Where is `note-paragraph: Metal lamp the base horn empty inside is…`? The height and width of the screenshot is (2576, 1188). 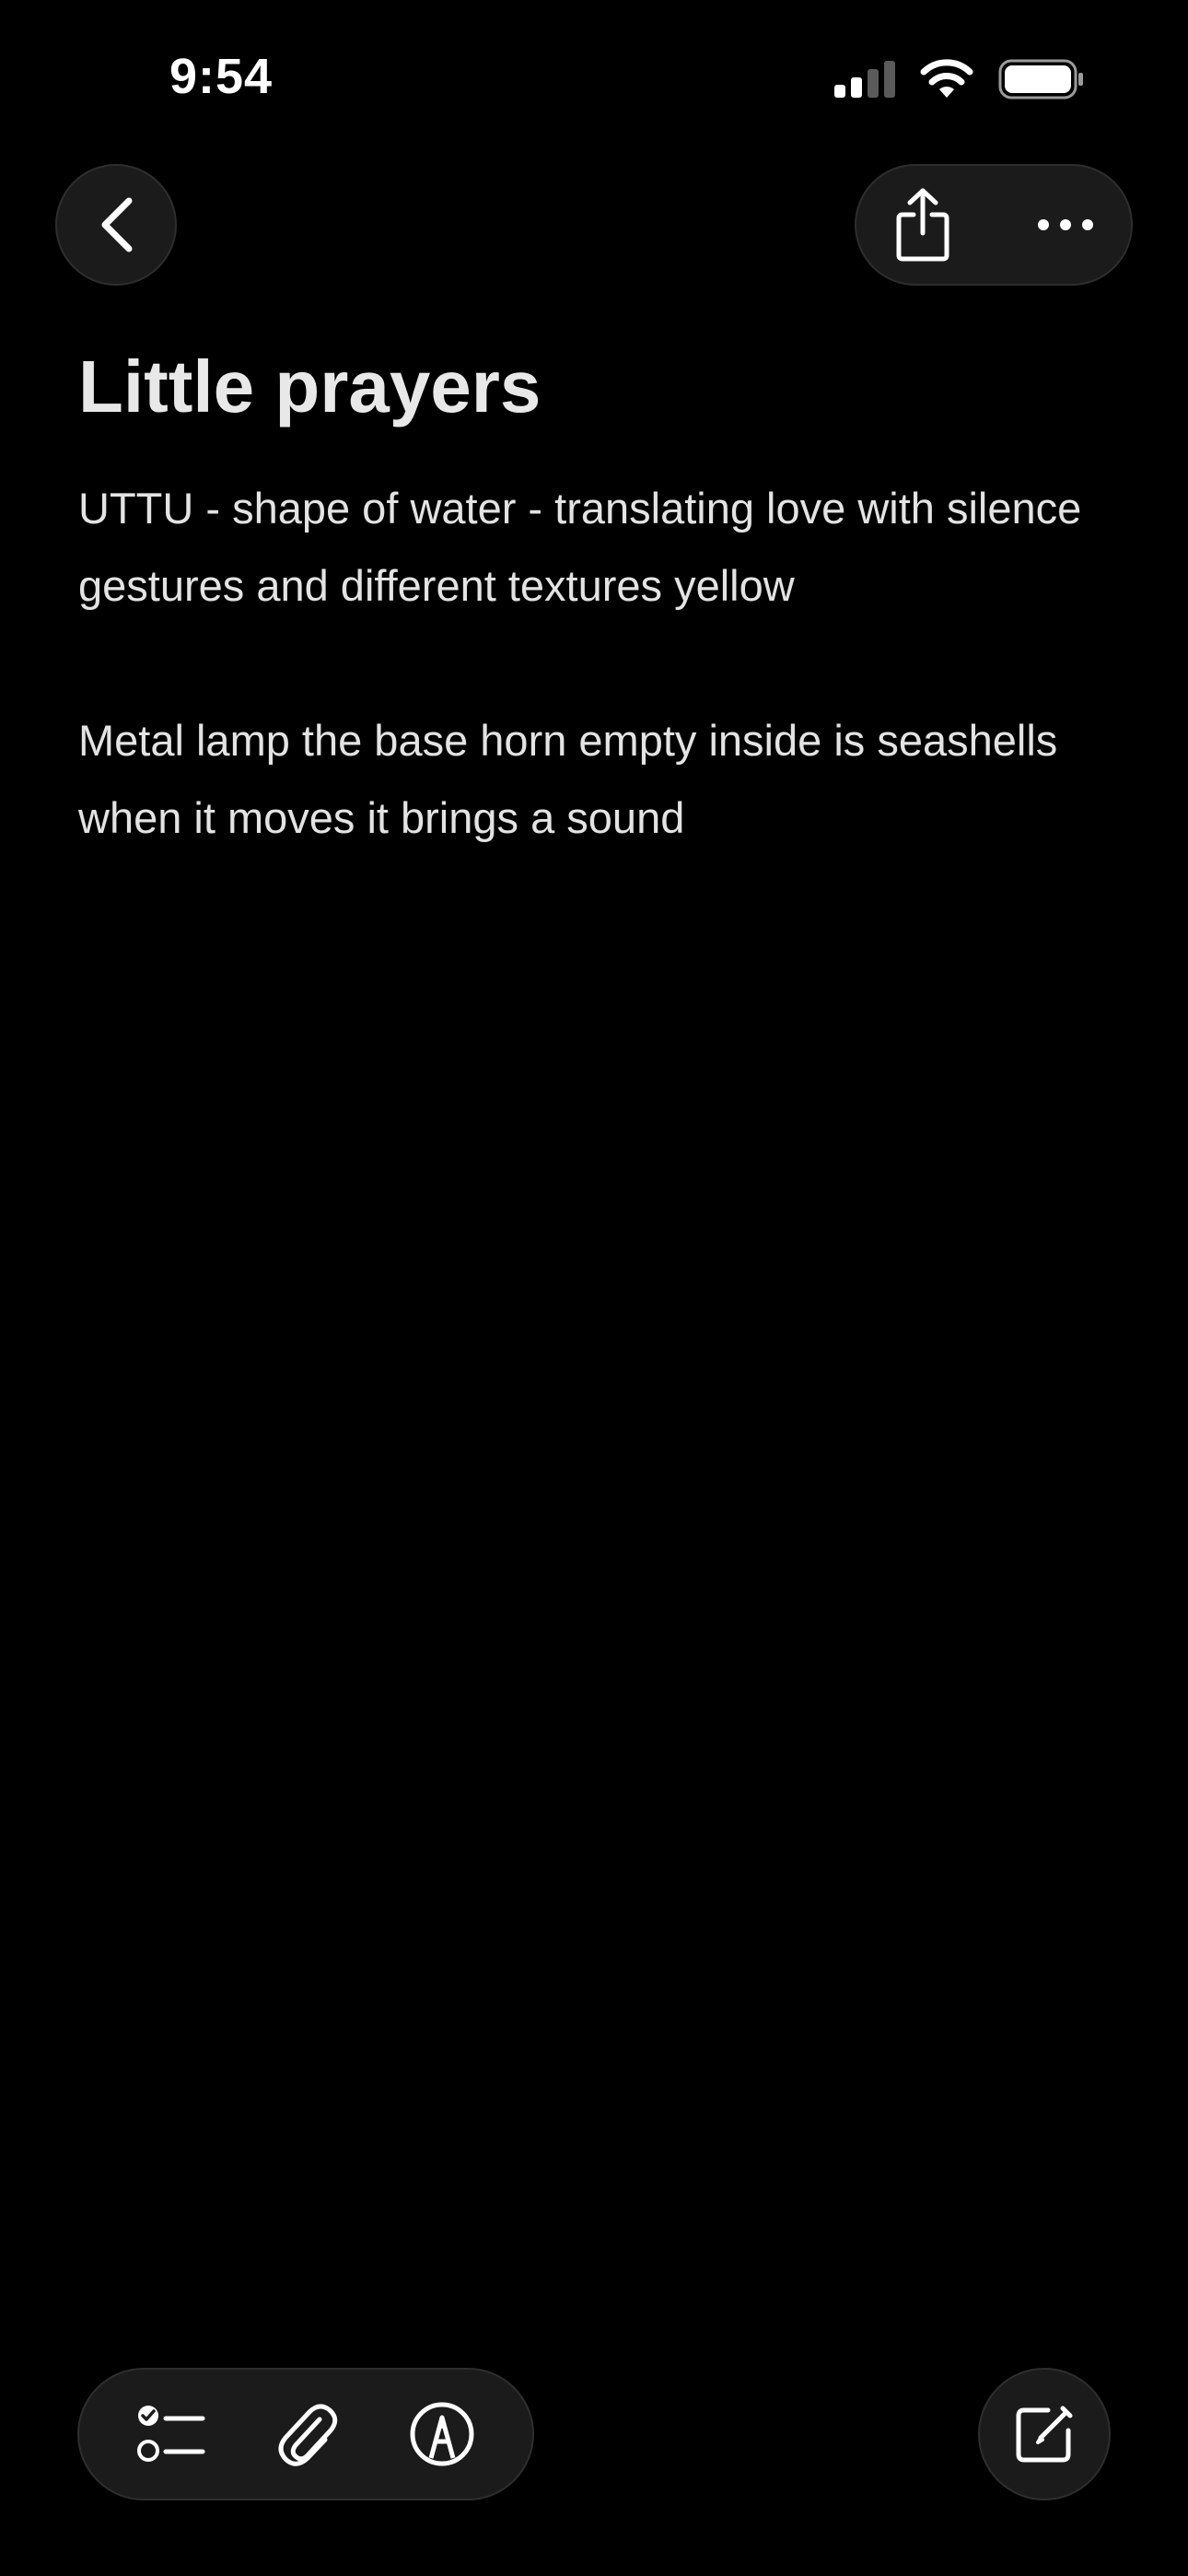 note-paragraph: Metal lamp the base horn empty inside is… is located at coordinates (594, 779).